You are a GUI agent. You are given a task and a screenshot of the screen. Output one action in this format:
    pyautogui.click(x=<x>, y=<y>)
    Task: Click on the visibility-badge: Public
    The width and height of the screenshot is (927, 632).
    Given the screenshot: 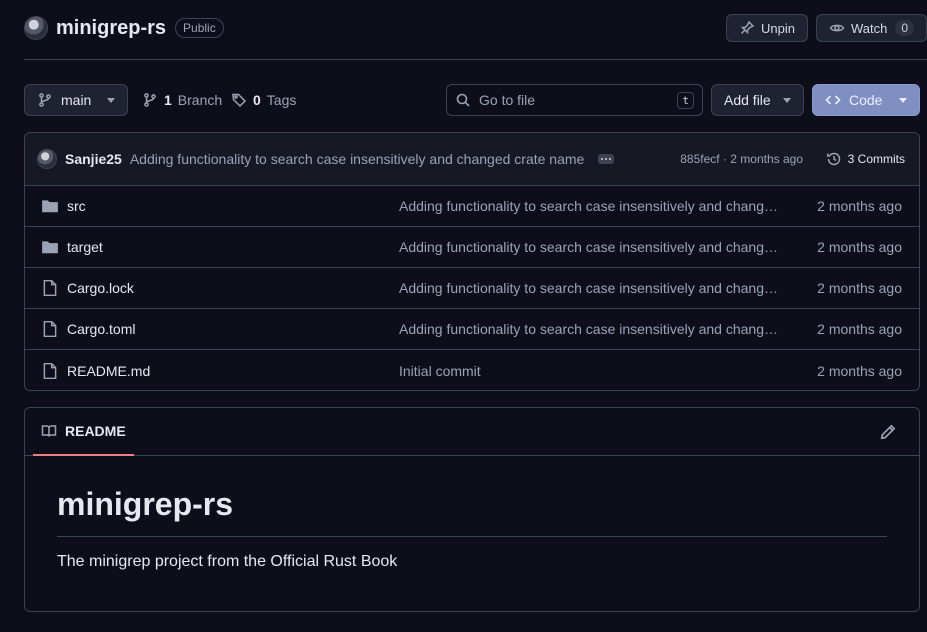 What is the action you would take?
    pyautogui.click(x=199, y=28)
    